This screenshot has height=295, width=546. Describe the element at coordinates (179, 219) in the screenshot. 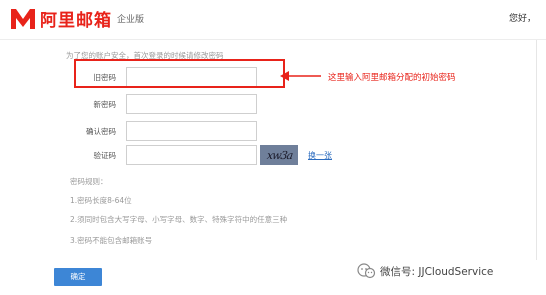

I see `rule-item: 2.须同时包含大写字母、小写字母、数字、特殊字符中的任意三种` at that location.